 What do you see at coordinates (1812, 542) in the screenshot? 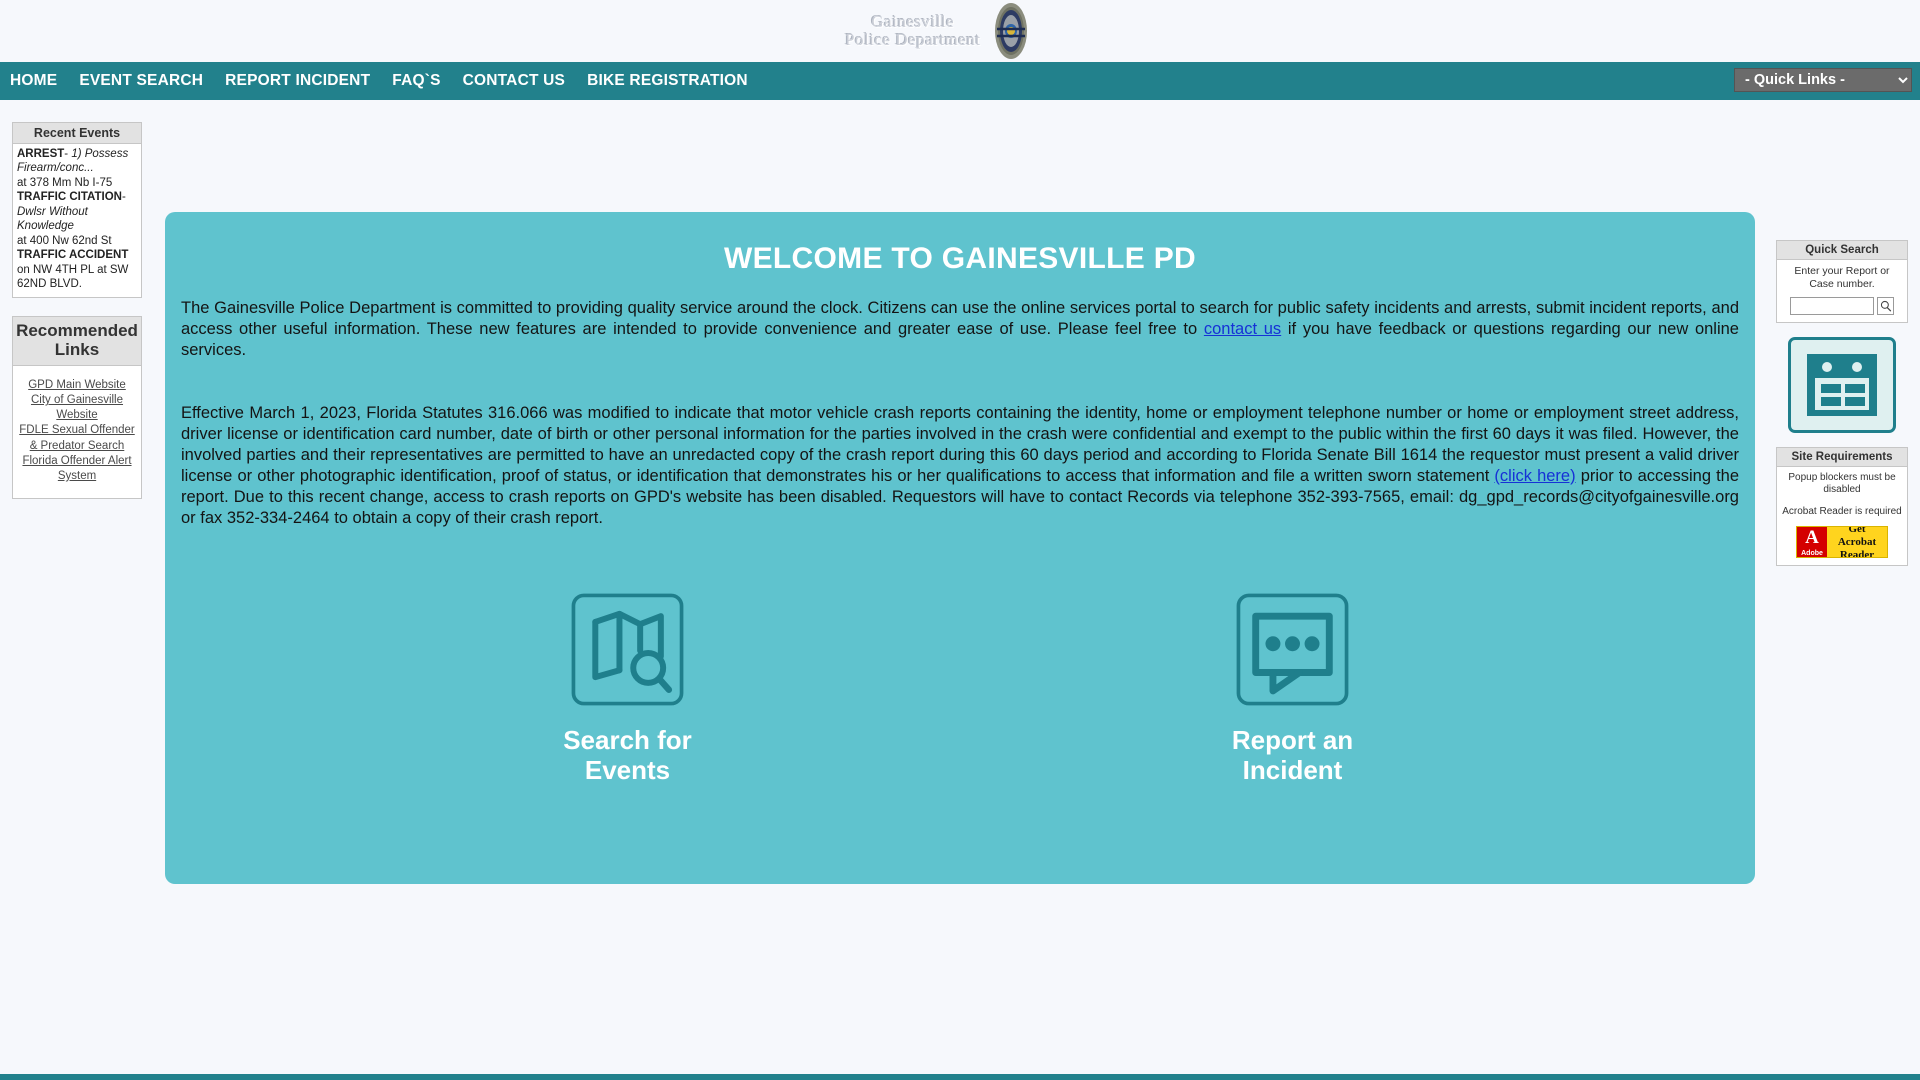
I see `adobe-logo-icon: A Adobe` at bounding box center [1812, 542].